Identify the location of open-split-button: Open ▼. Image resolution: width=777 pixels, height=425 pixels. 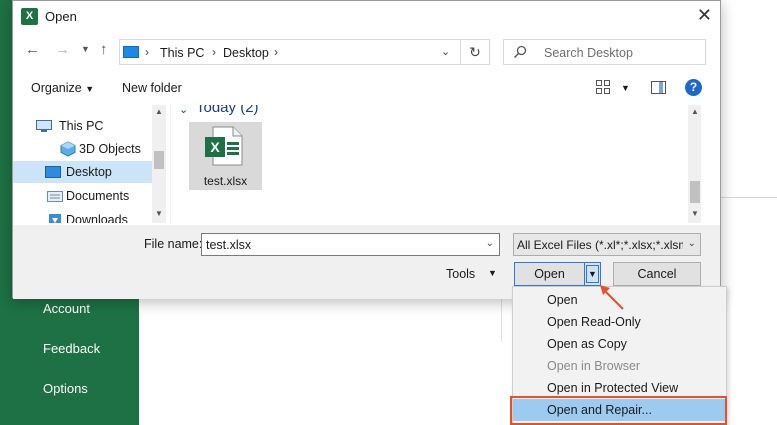
(557, 274).